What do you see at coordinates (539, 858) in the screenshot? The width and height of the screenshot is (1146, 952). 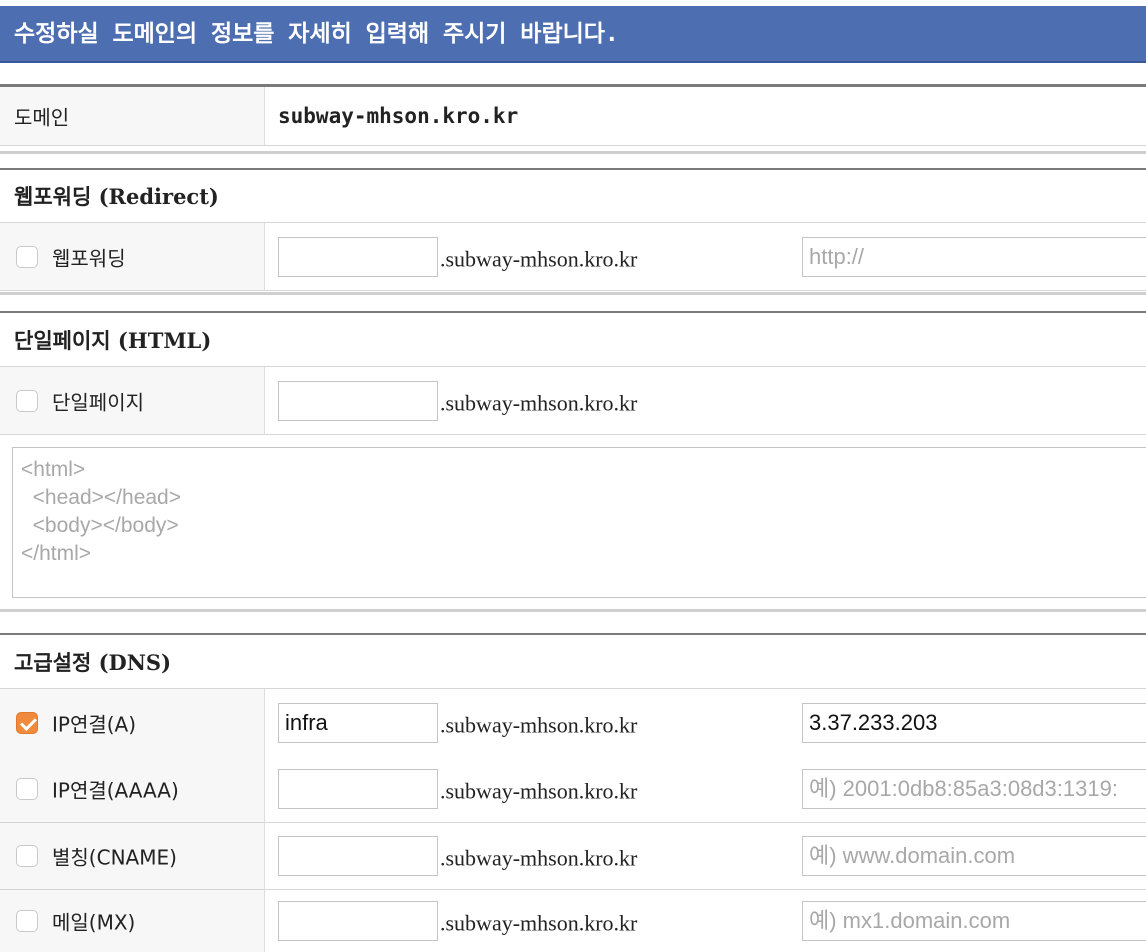 I see `dns-cname-domain-suffix: .subway-mhson.kro.kr` at bounding box center [539, 858].